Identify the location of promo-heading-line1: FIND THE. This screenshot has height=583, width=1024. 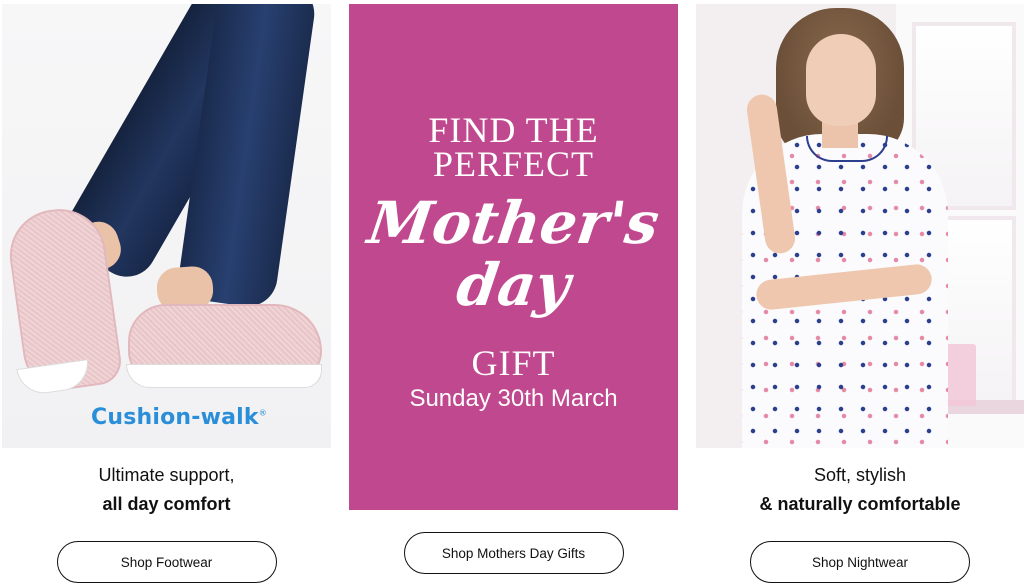
(513, 130).